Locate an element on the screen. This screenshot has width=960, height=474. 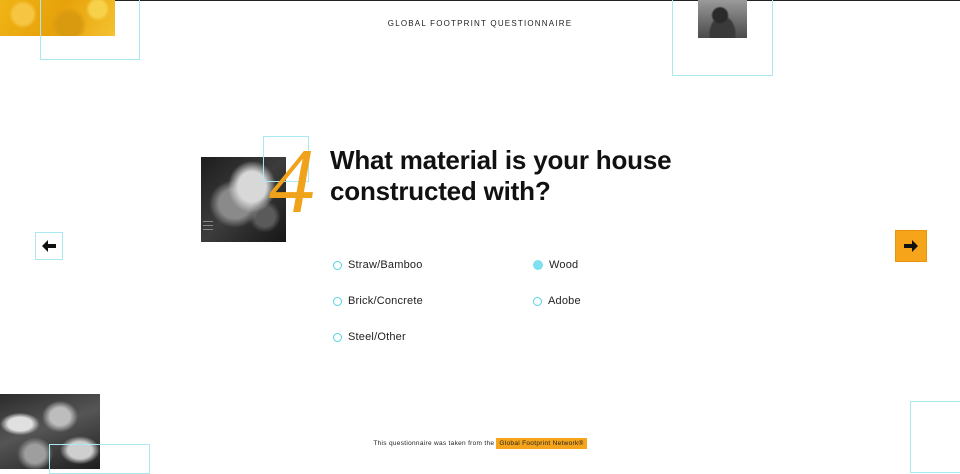
option-brick-concrete: Brick/Concrete is located at coordinates (378, 301).